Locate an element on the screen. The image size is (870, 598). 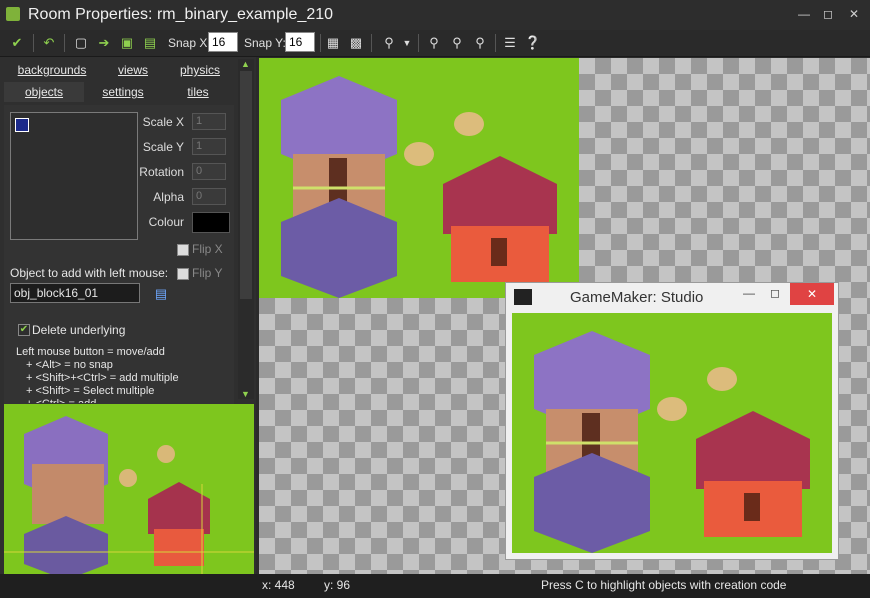
clear-page-icon: ▢ is located at coordinates (81, 43).